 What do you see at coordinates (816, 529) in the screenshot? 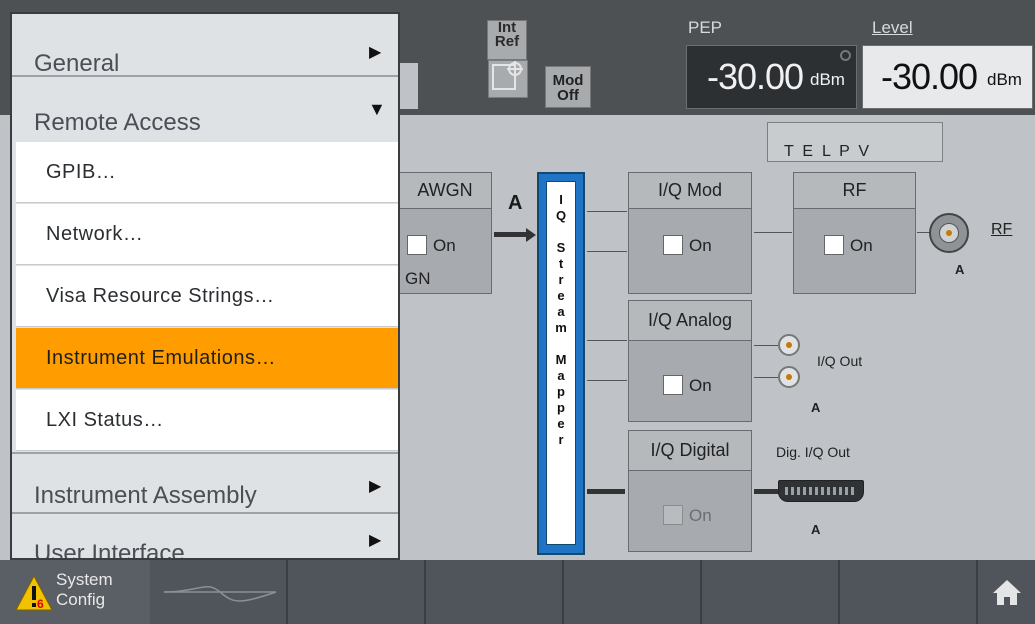
I see `dig-a-label: A` at bounding box center [816, 529].